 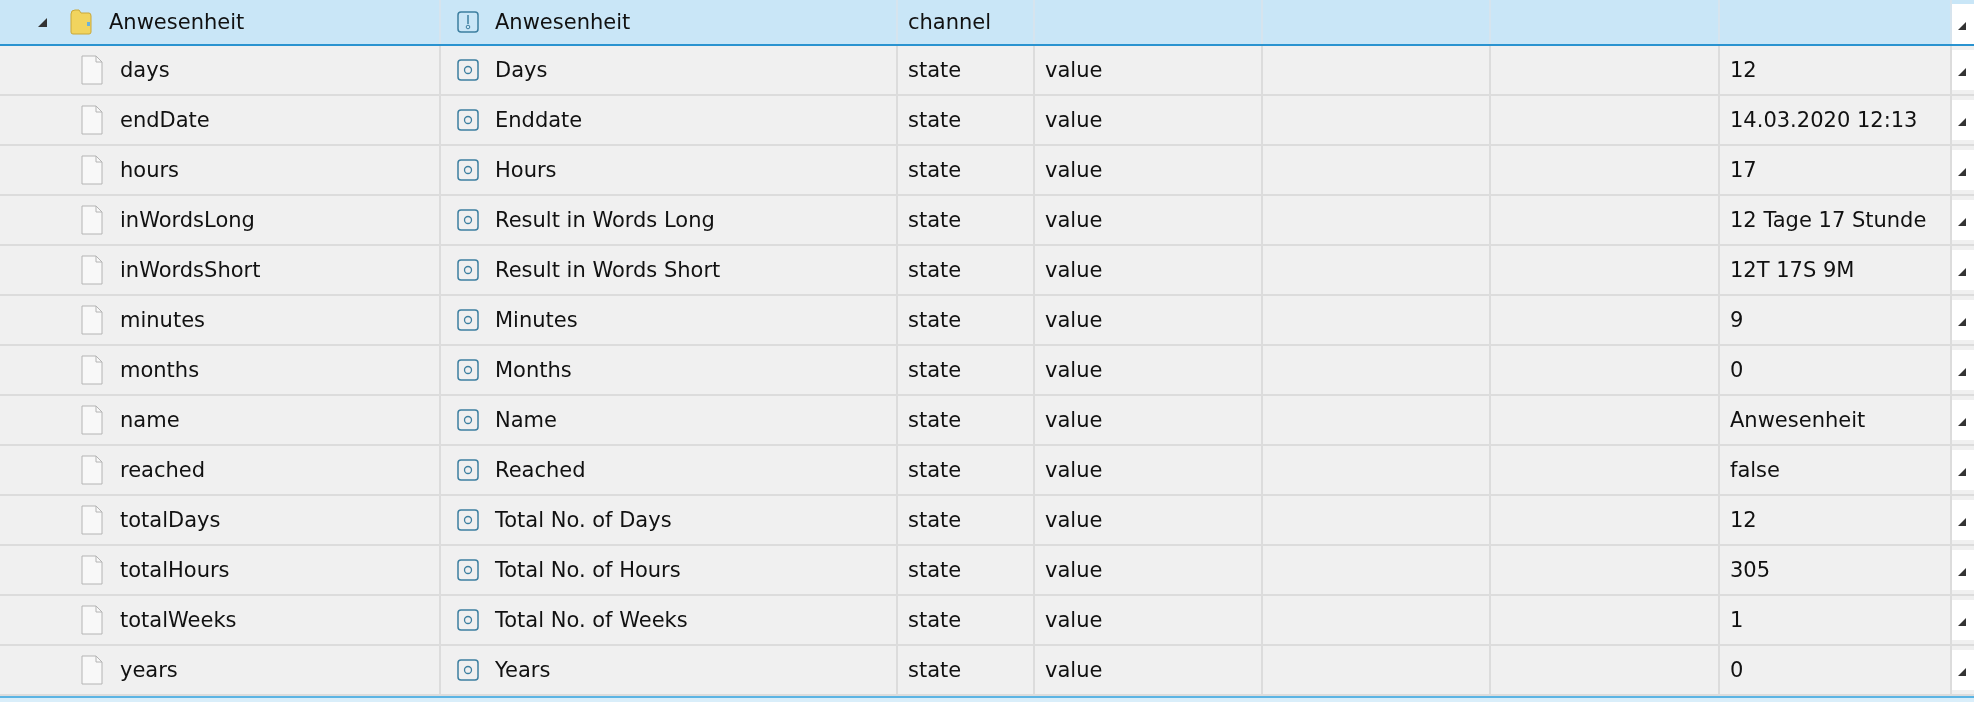 What do you see at coordinates (81, 22) in the screenshot?
I see `folder-icon` at bounding box center [81, 22].